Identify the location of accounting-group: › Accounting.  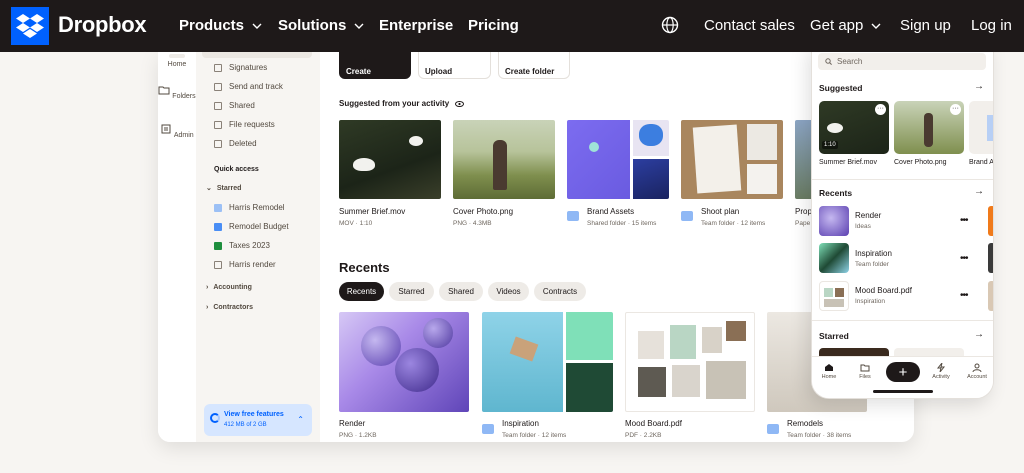
(229, 287).